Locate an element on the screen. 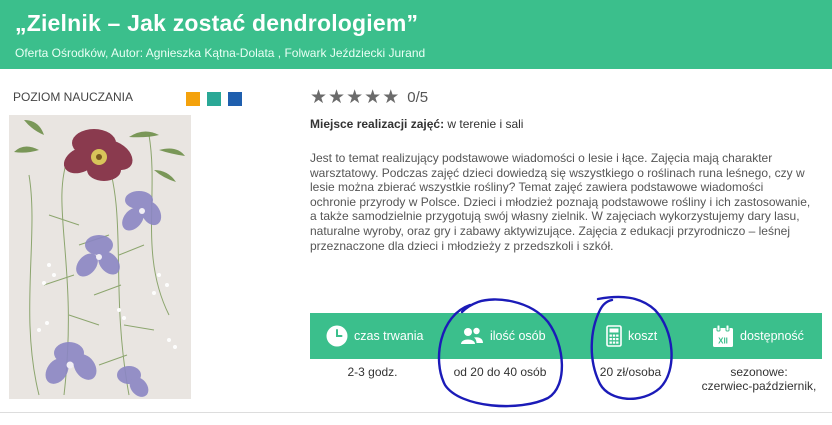  info-duration: czas trwania is located at coordinates (374, 336).